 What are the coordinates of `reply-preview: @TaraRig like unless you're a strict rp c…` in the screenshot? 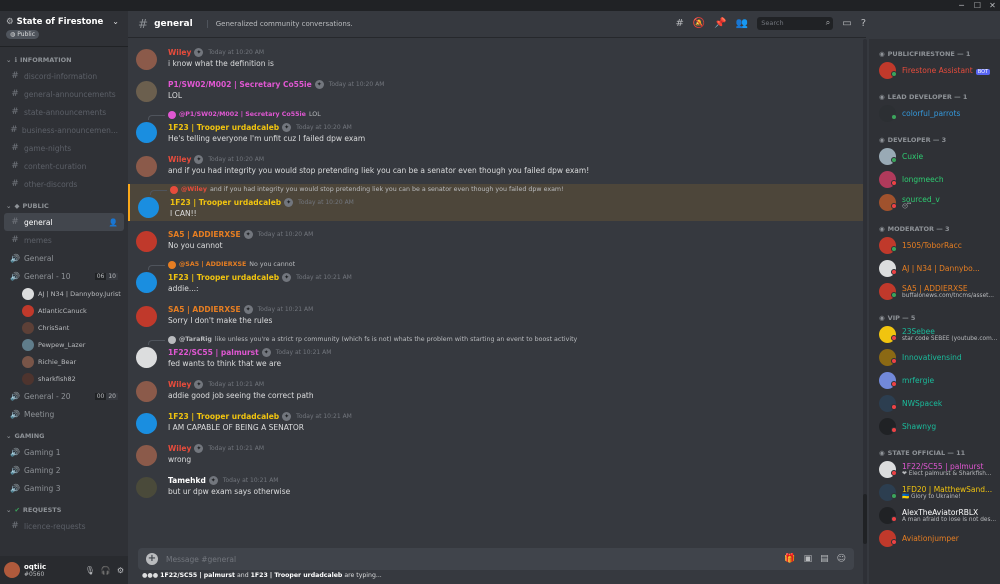 It's located at (495, 339).